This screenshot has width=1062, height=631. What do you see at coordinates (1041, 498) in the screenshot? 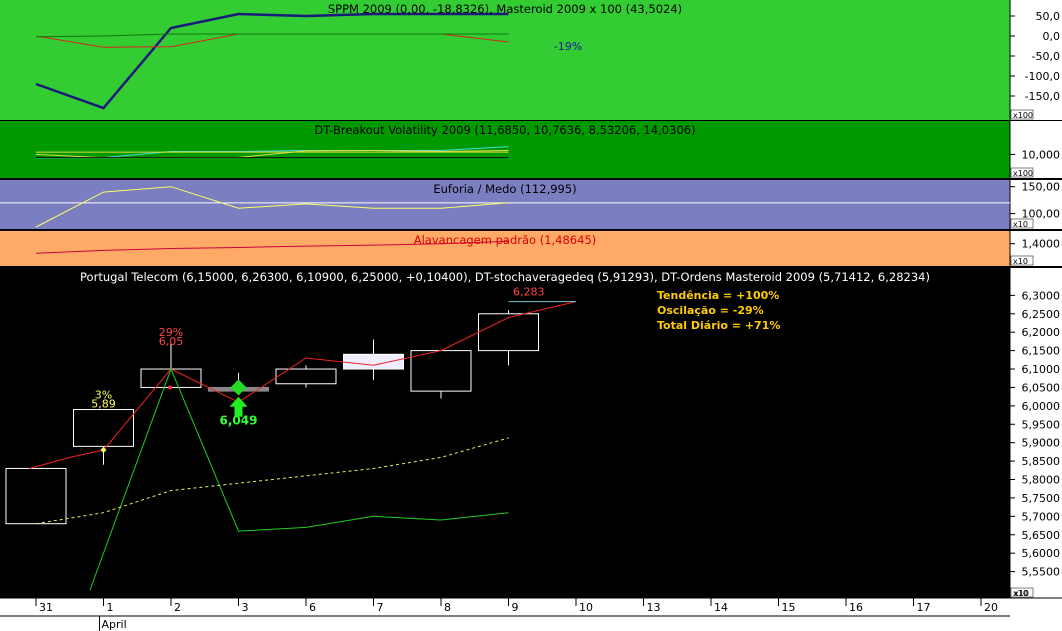
I see `y-tick-label: 5,7500` at bounding box center [1041, 498].